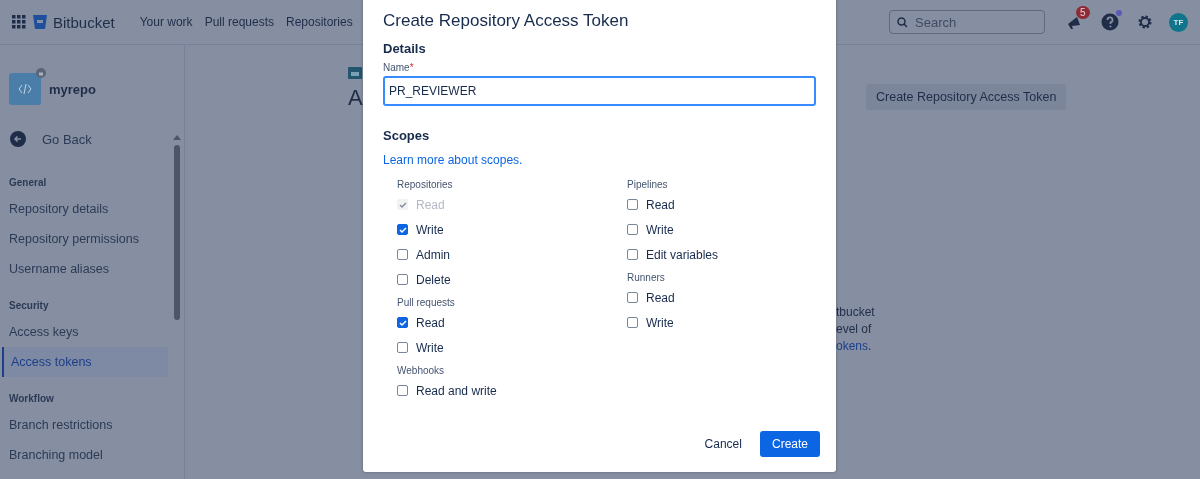 The height and width of the screenshot is (479, 1200). Describe the element at coordinates (682, 254) in the screenshot. I see `checkbox-label: Edit variables` at that location.